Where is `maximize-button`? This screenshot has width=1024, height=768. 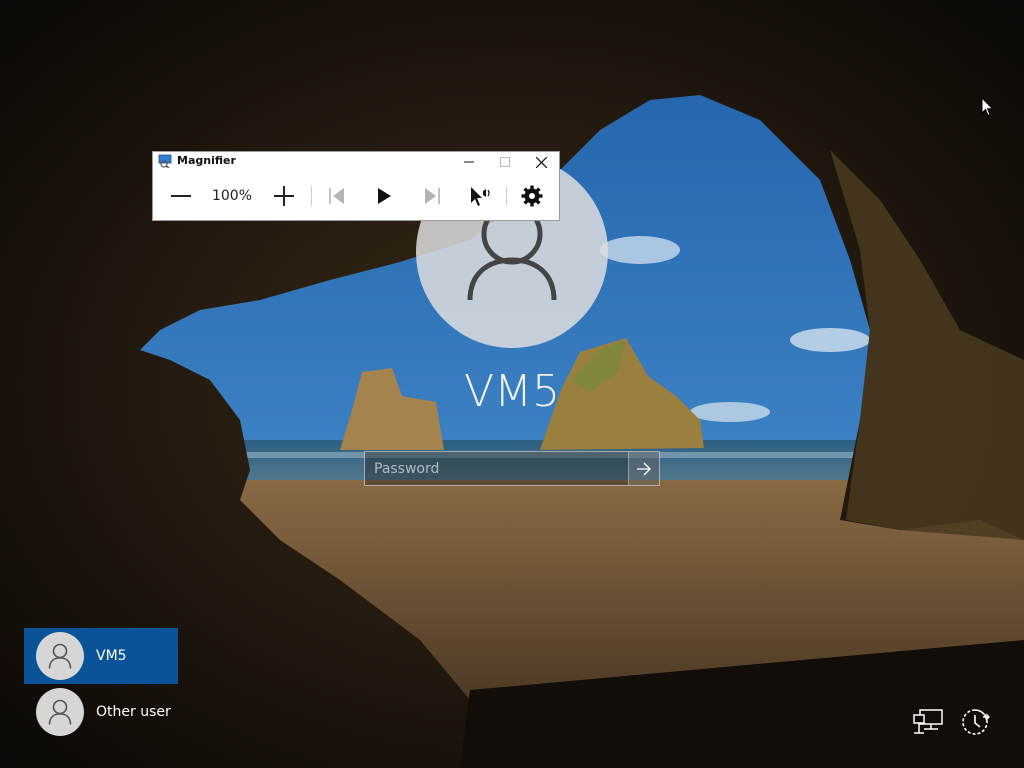
maximize-button is located at coordinates (505, 162).